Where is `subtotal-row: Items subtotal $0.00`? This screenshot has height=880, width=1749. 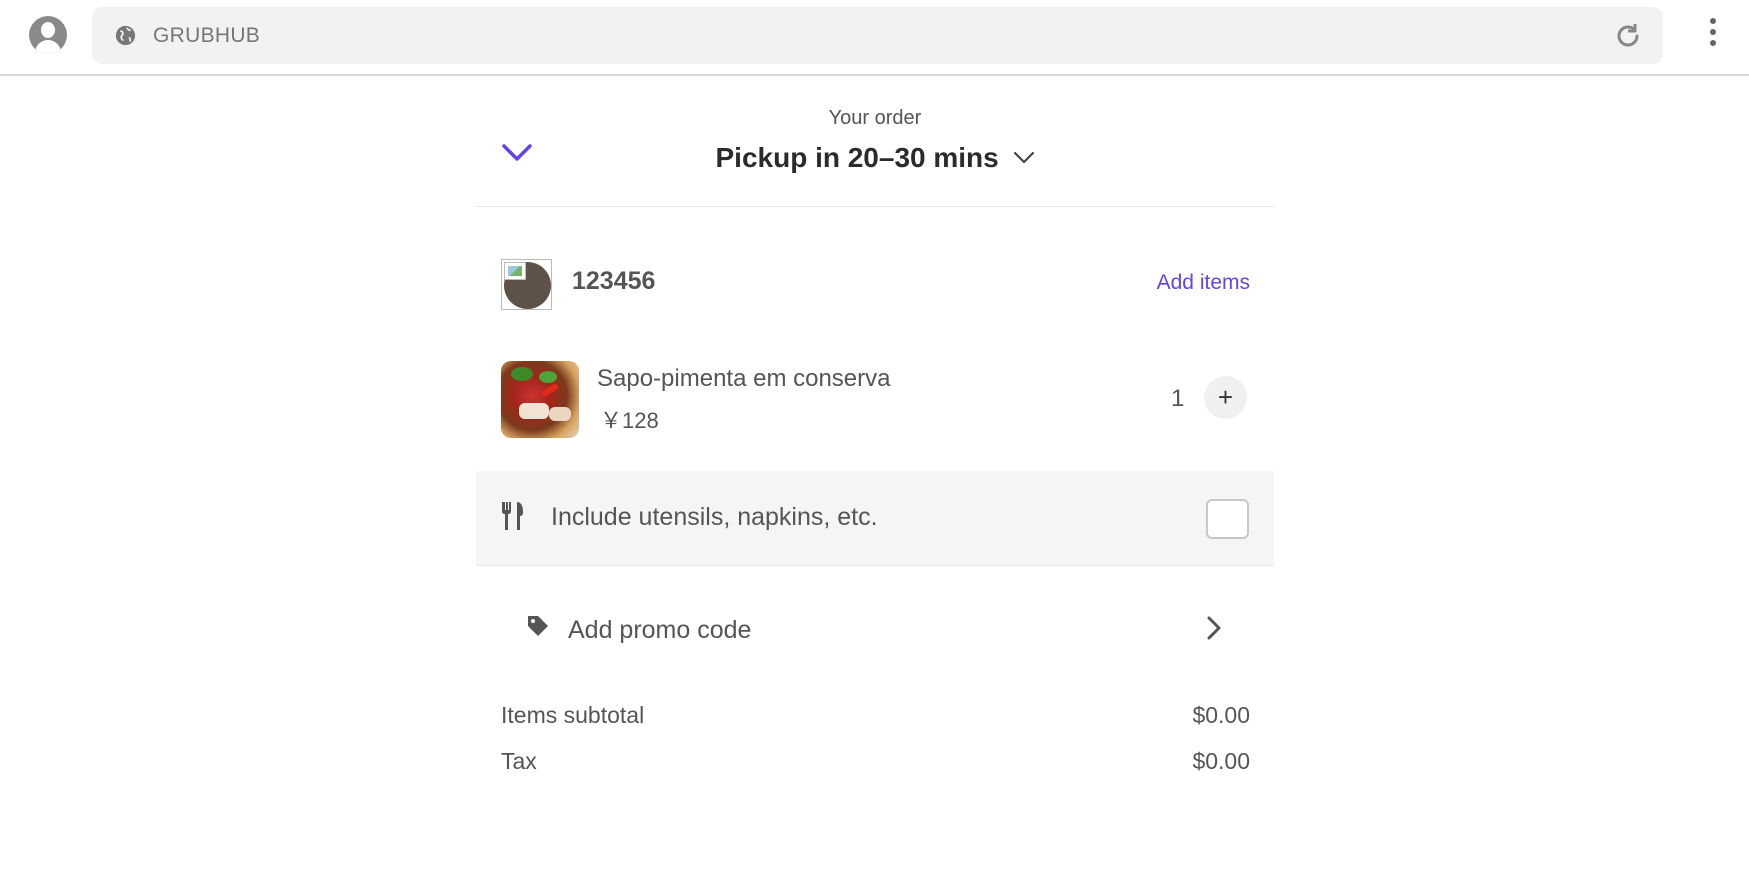
subtotal-row: Items subtotal $0.00 is located at coordinates (875, 717).